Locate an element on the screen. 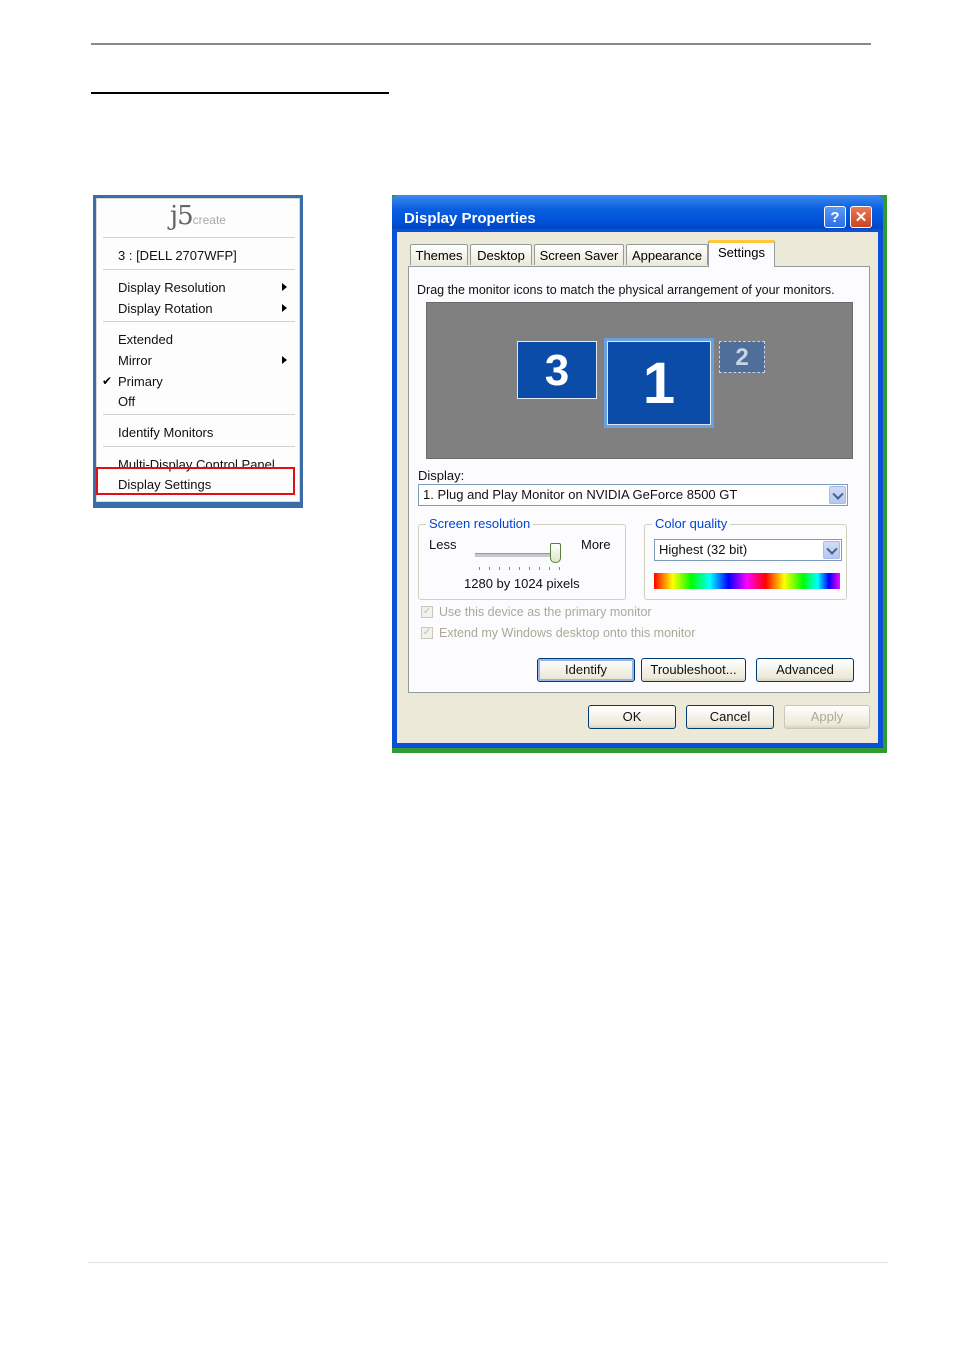 This screenshot has width=954, height=1350. resolution-slider-track is located at coordinates (515, 555).